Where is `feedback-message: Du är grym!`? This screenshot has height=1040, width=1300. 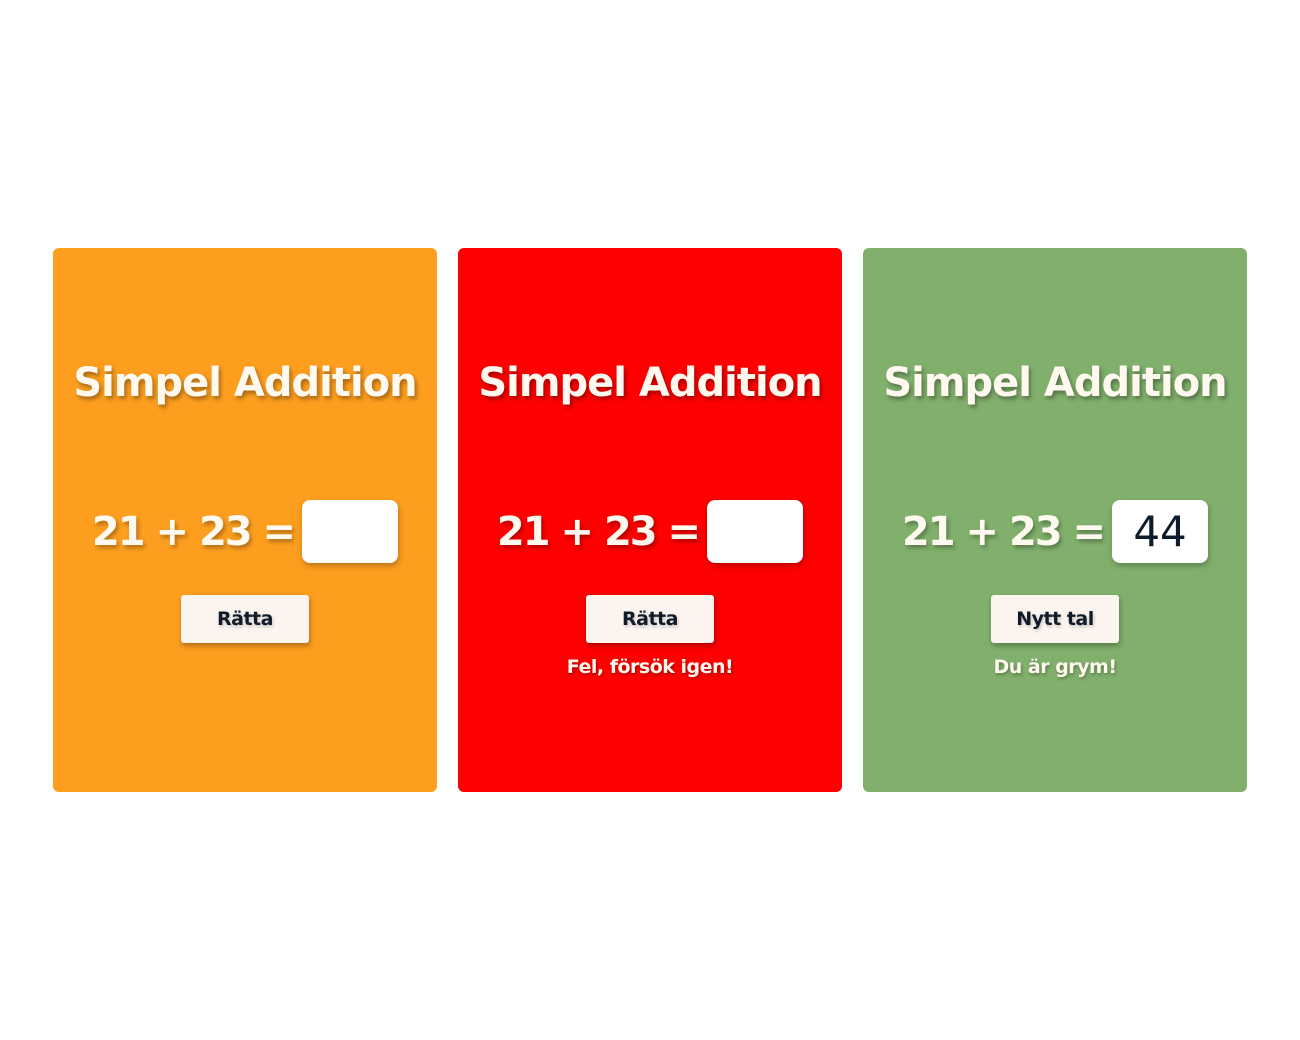 feedback-message: Du är grym! is located at coordinates (1055, 667).